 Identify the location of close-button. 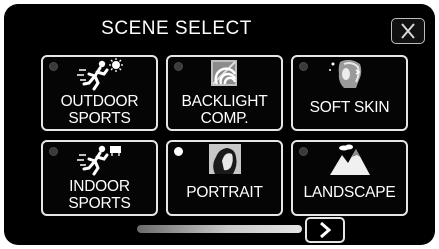
(408, 31).